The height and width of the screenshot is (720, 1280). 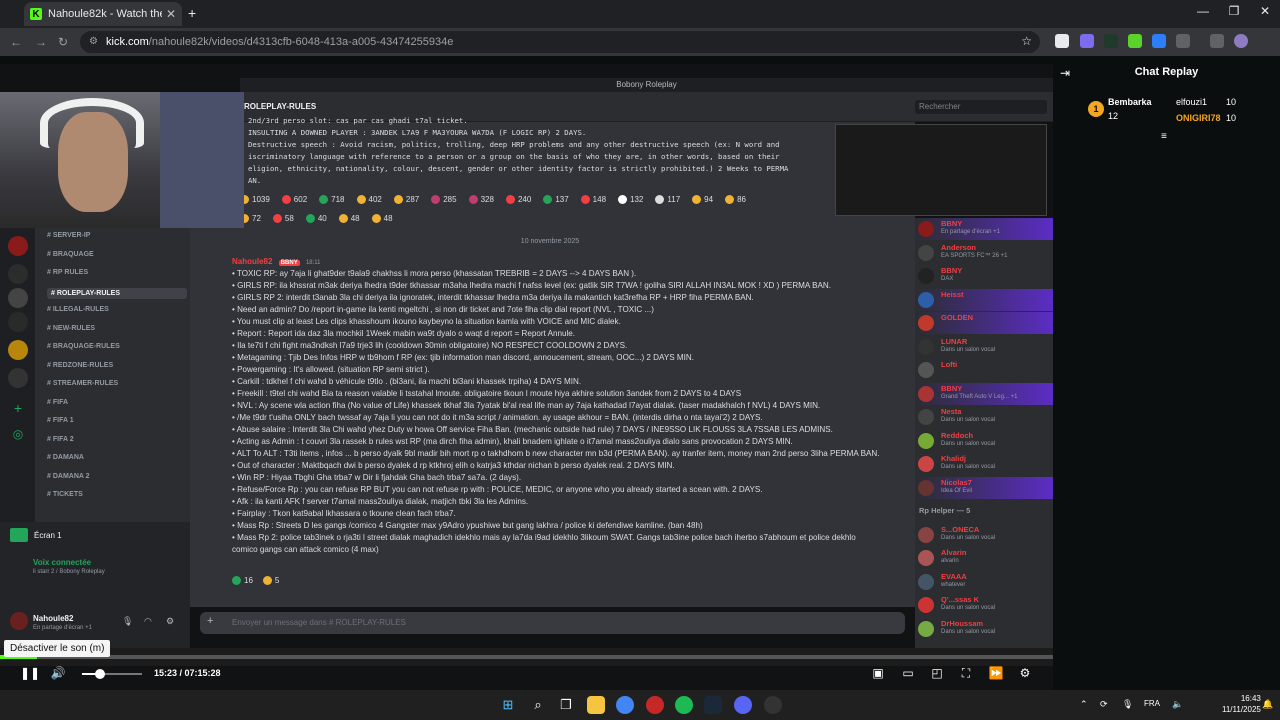 I want to click on channel-item: # FIFA, so click(x=57, y=402).